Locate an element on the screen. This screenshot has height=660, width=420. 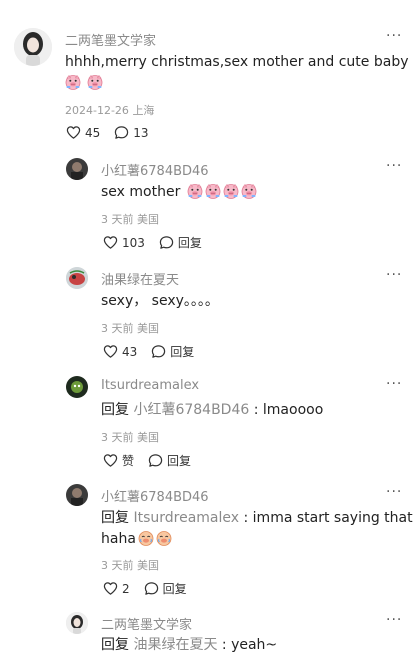
reply-body: : lmaoooo is located at coordinates (286, 410).